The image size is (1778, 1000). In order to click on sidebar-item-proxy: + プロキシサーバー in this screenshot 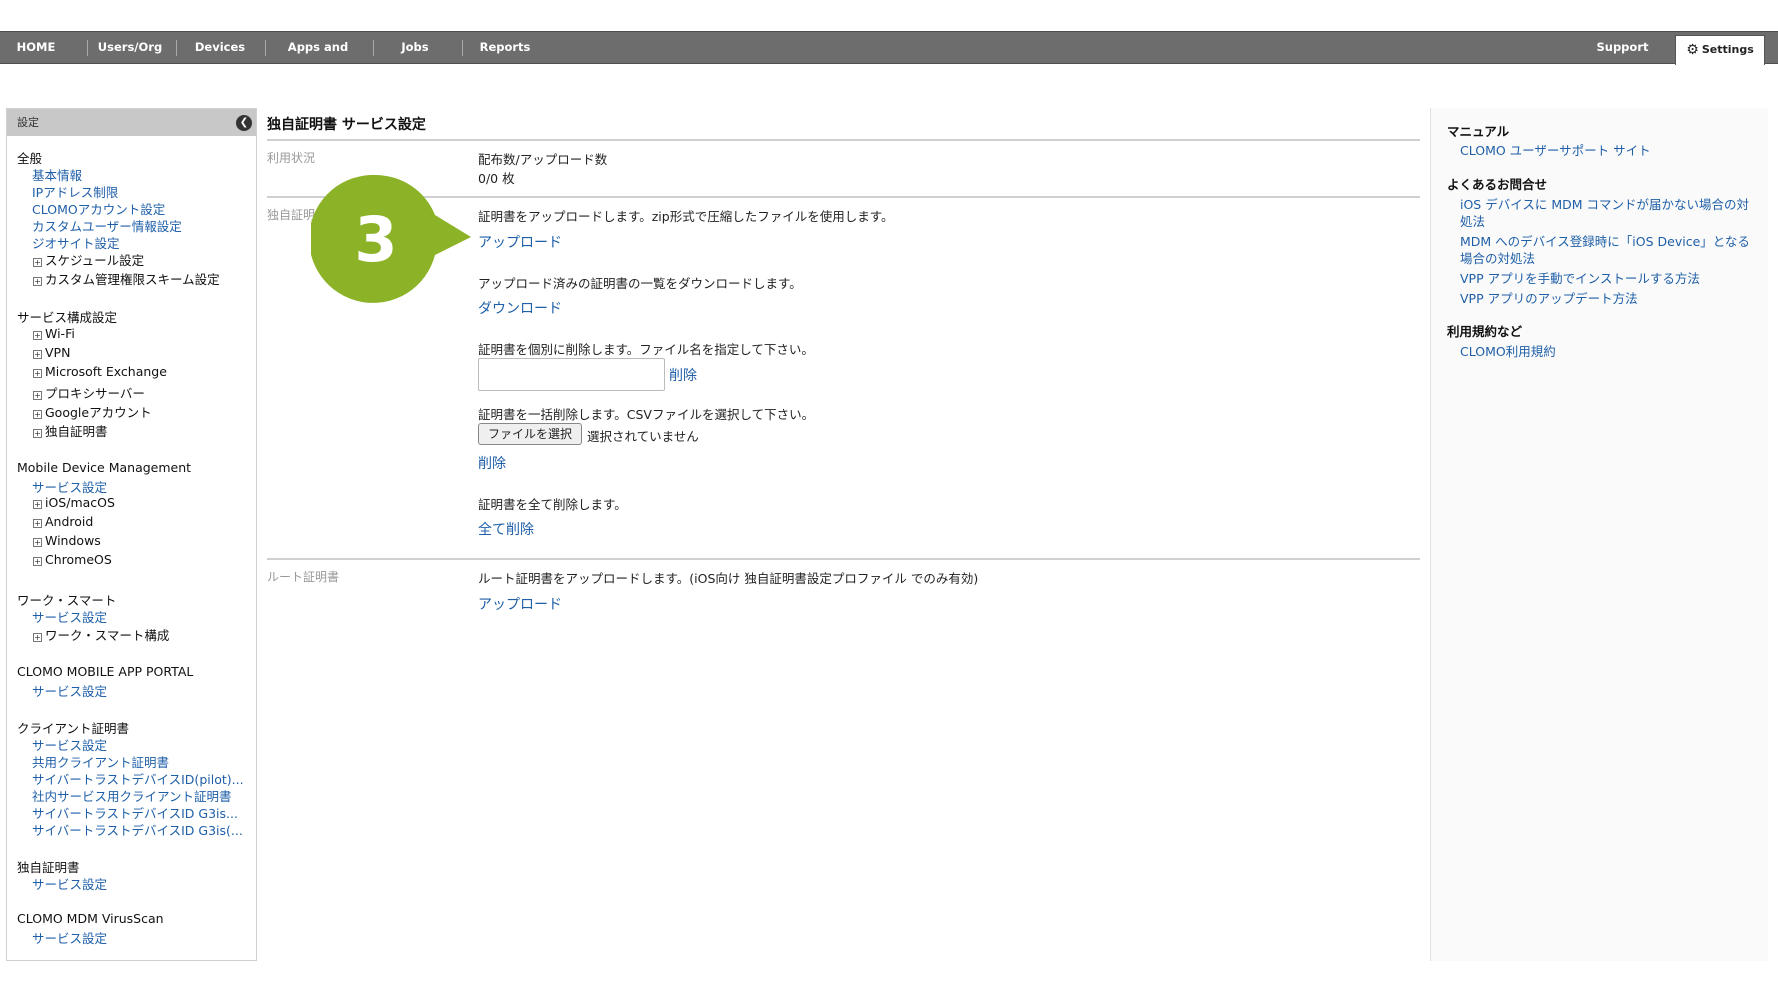, I will do `click(89, 392)`.